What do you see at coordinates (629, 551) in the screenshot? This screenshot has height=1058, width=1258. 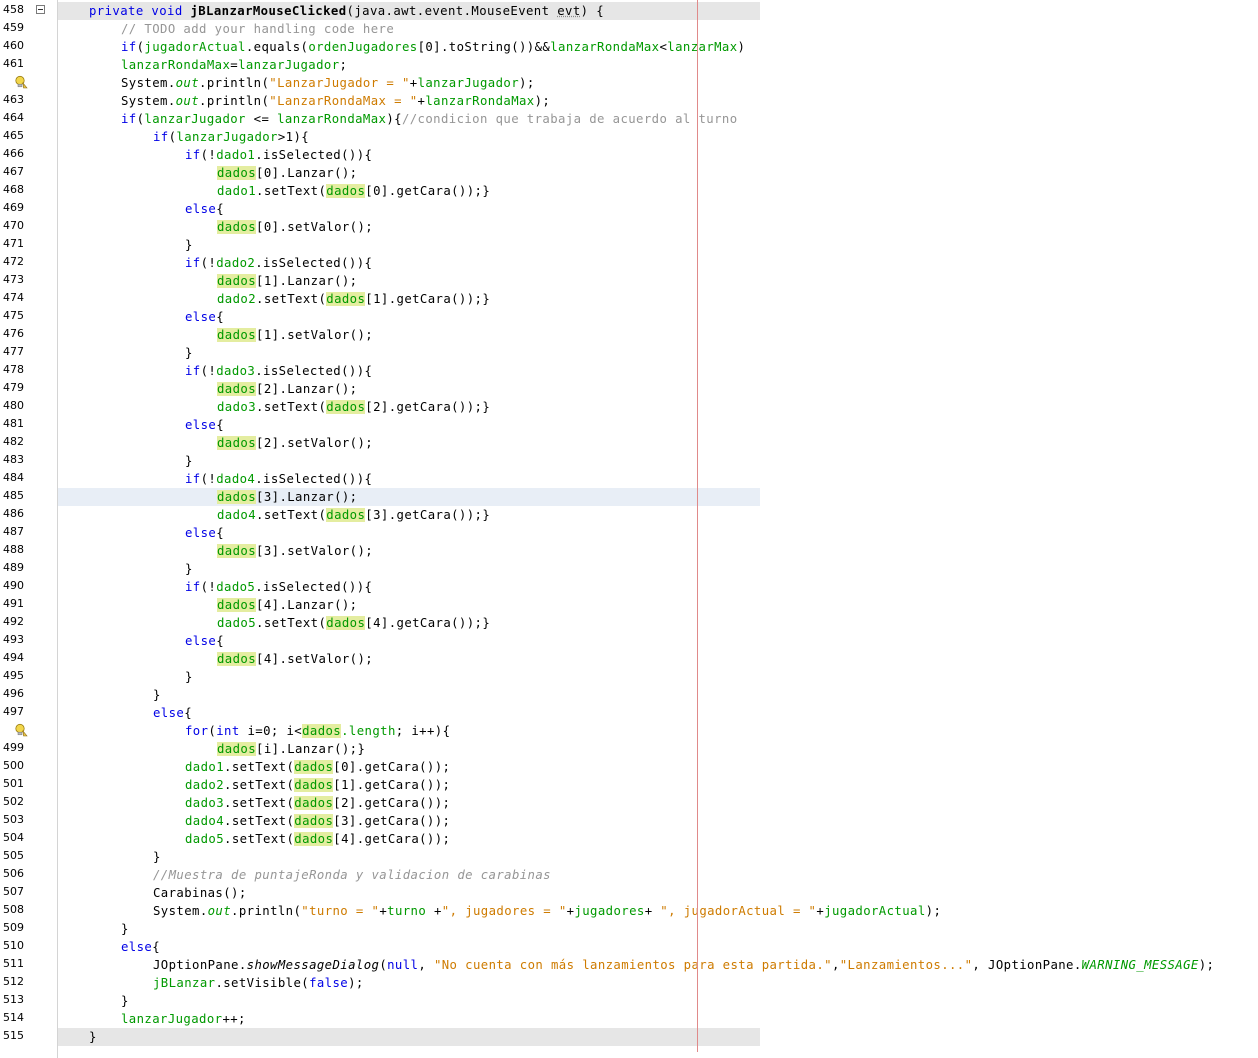 I see `code-line: 488 dados[3].setValor();` at bounding box center [629, 551].